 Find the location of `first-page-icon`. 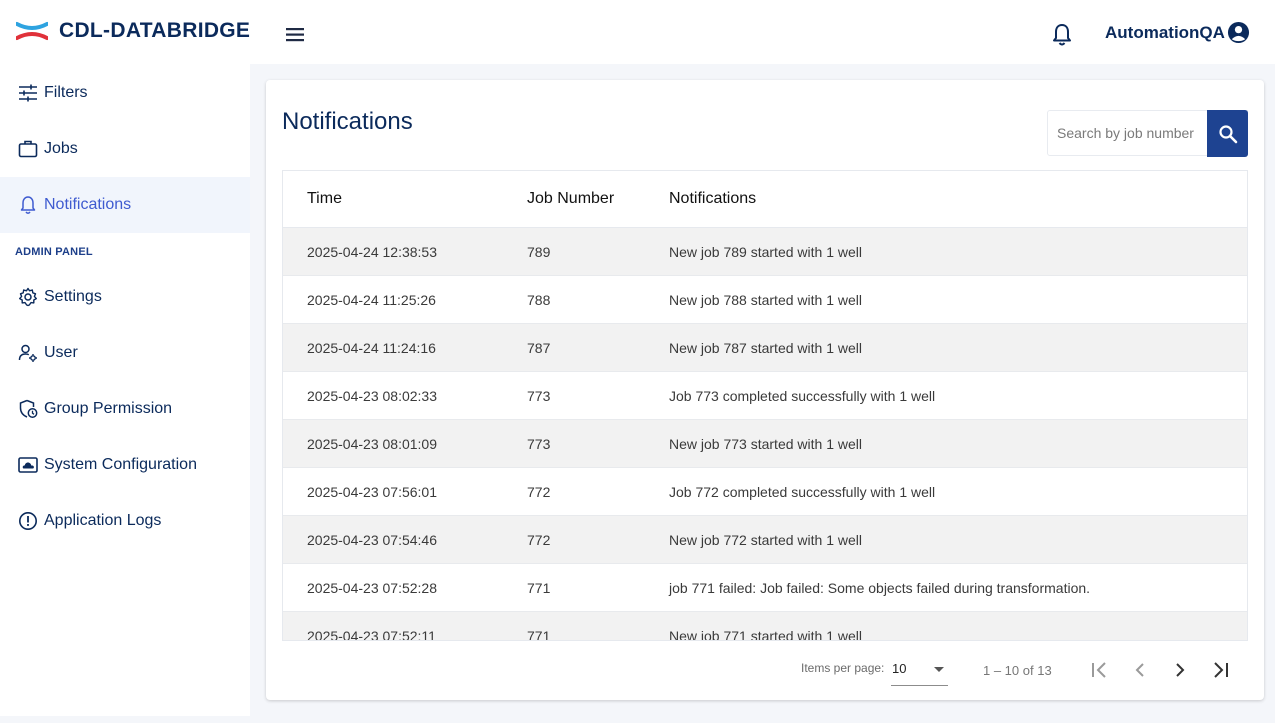

first-page-icon is located at coordinates (1099, 670).